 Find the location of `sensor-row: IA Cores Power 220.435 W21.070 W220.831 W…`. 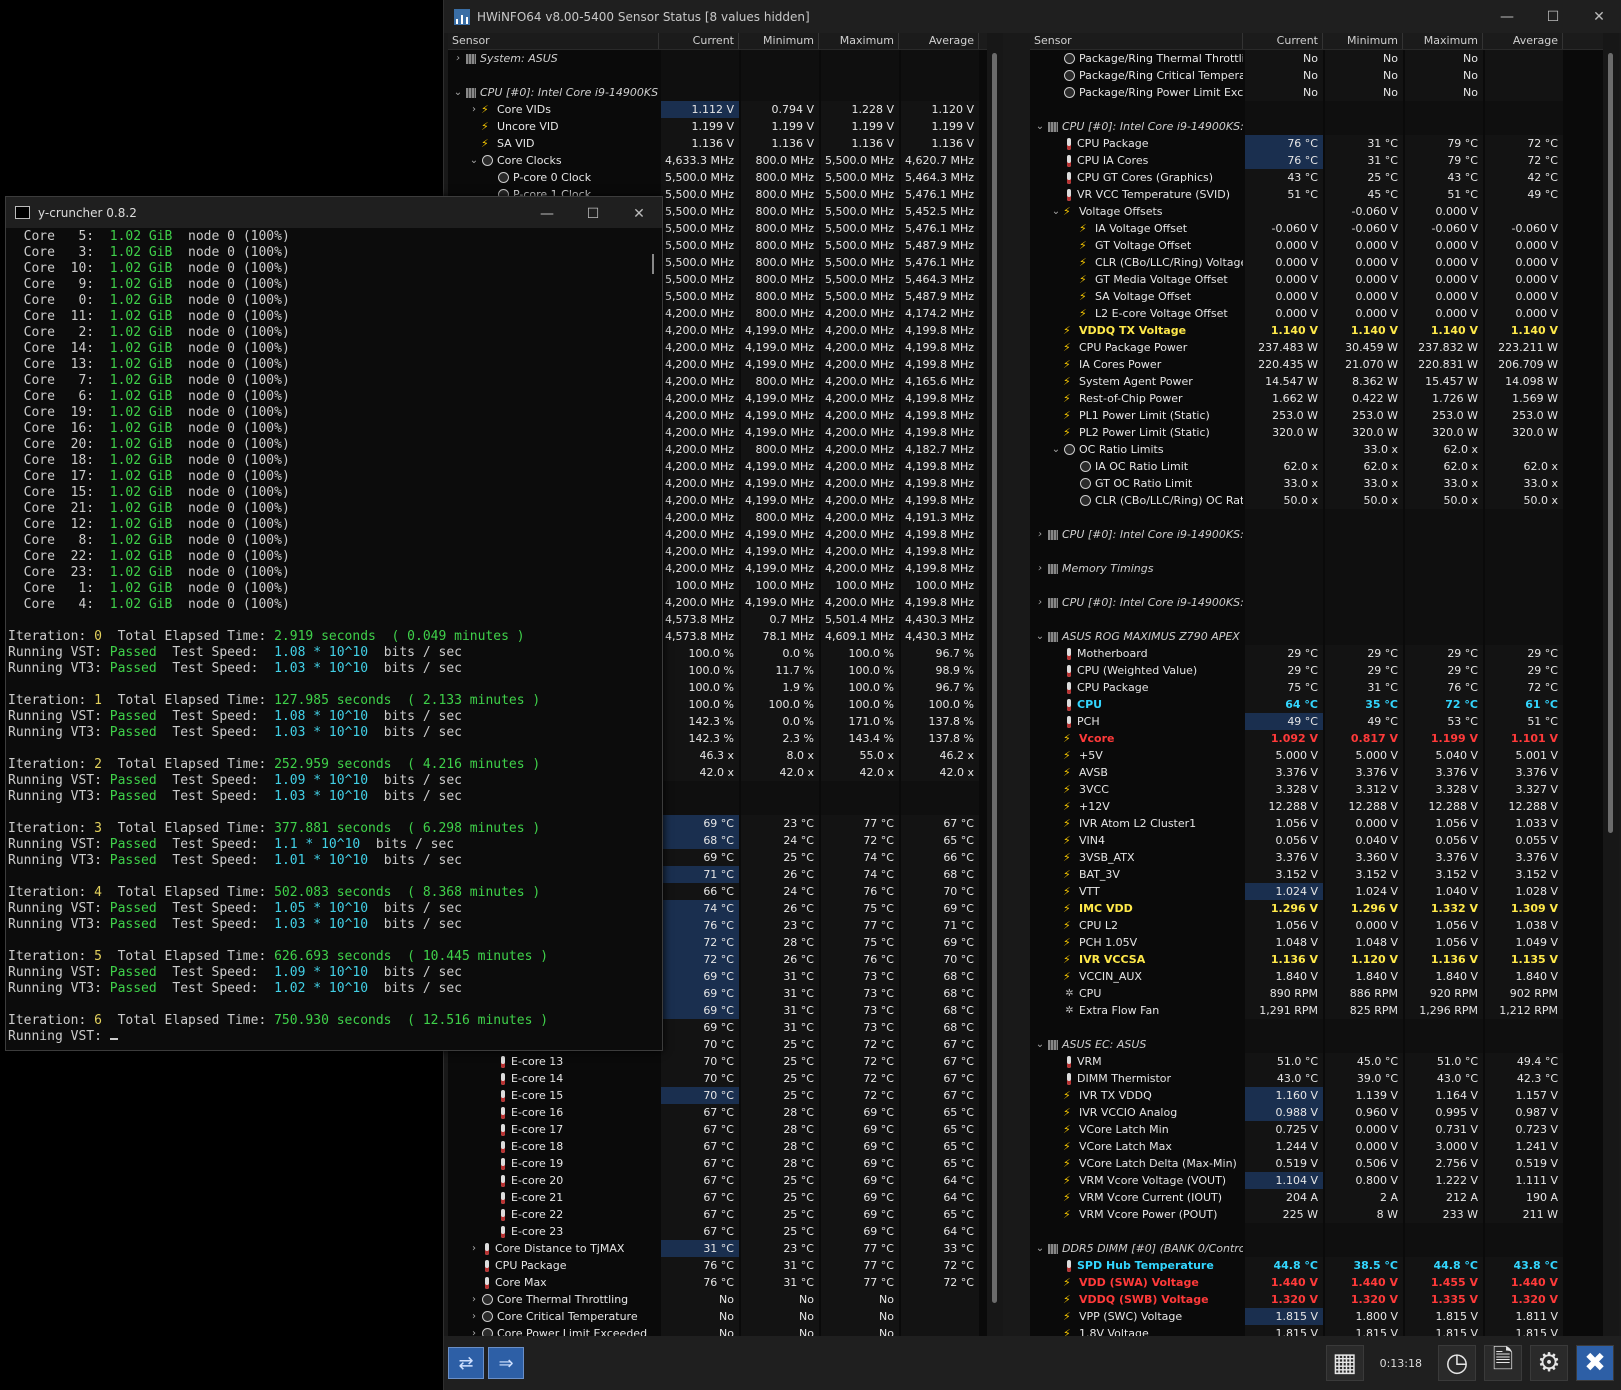

sensor-row: IA Cores Power 220.435 W21.070 W220.831 W… is located at coordinates (1316, 364).